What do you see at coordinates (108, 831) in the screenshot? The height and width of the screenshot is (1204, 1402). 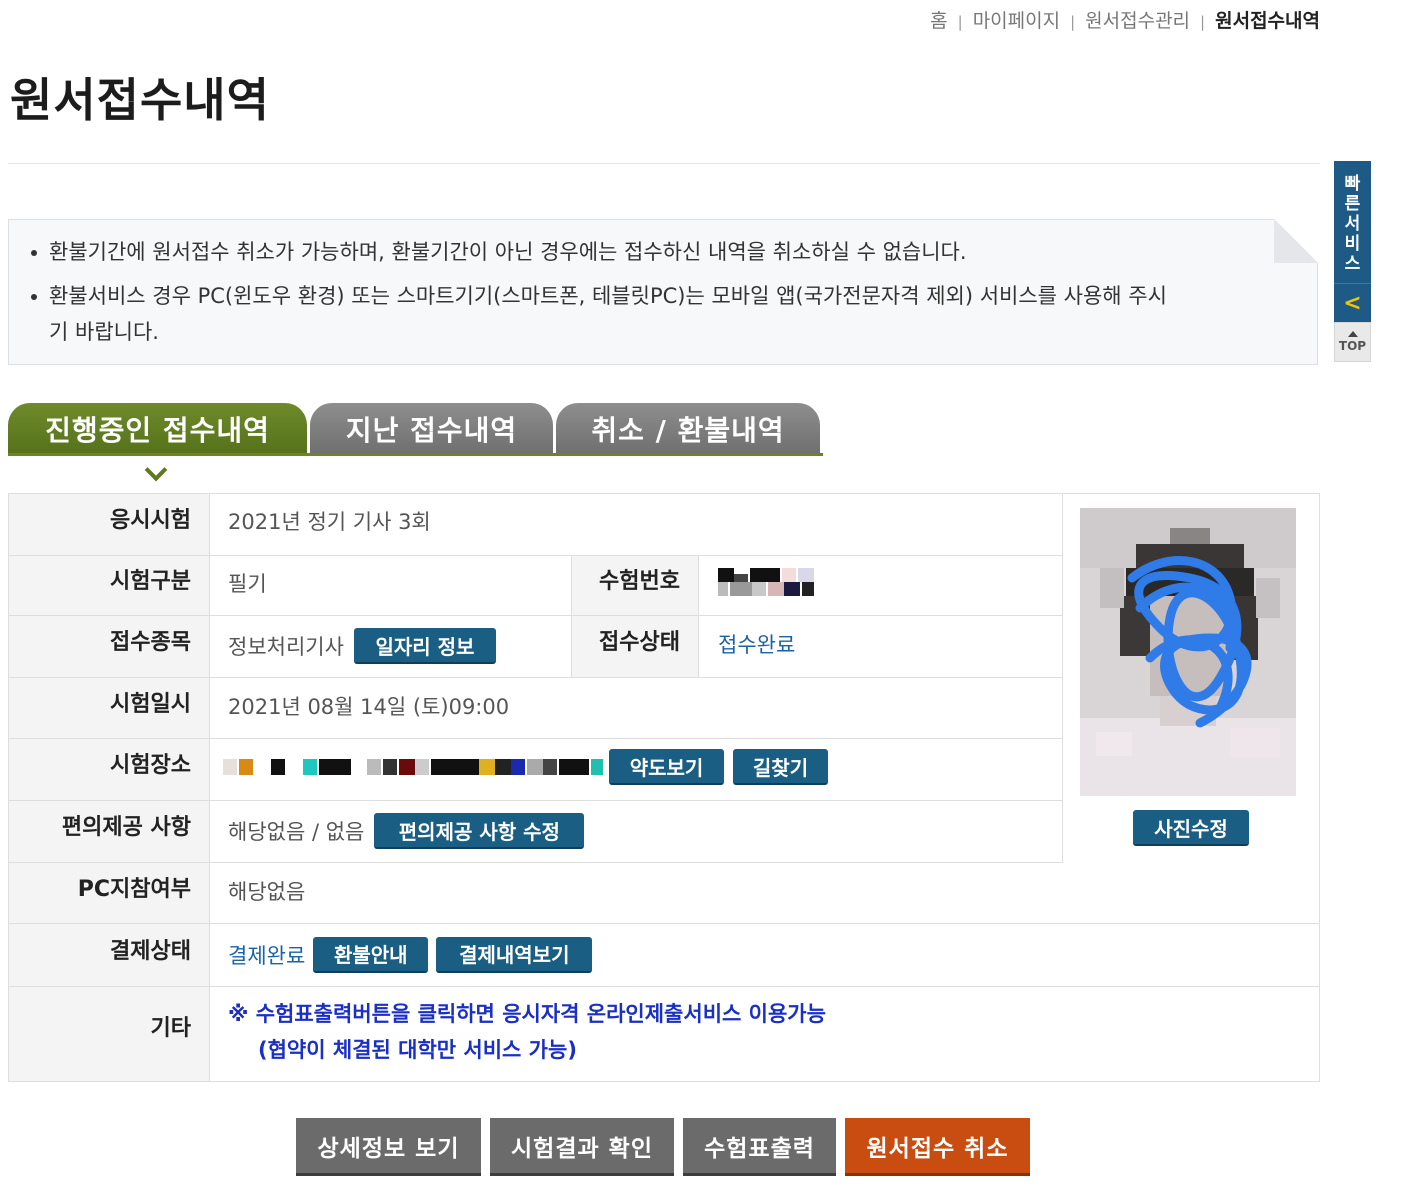 I see `label-convenience: 편의제공 사항` at bounding box center [108, 831].